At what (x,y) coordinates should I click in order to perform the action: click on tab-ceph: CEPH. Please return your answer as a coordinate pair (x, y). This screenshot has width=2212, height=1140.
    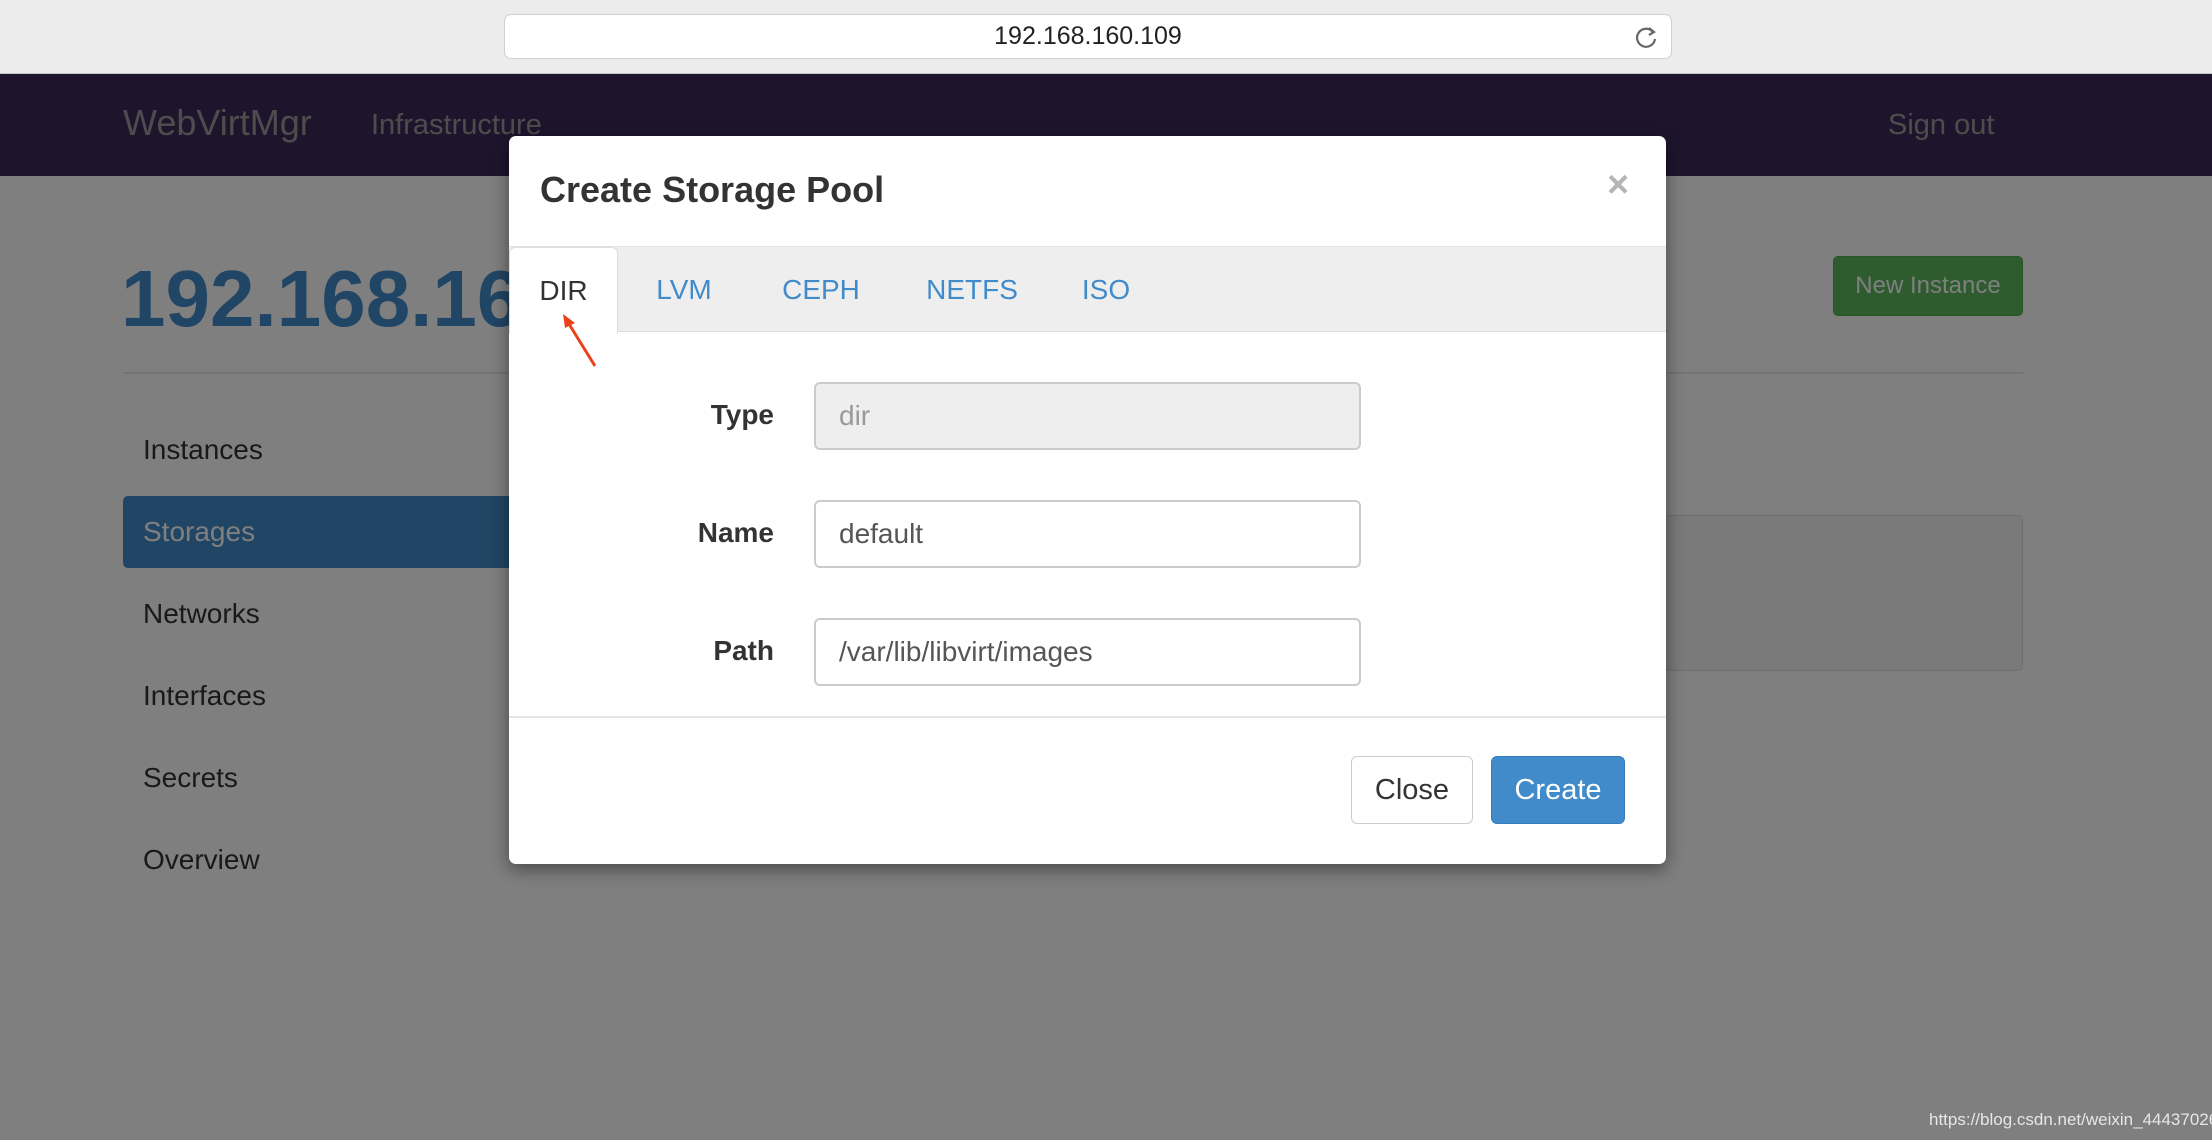
    Looking at the image, I should click on (821, 290).